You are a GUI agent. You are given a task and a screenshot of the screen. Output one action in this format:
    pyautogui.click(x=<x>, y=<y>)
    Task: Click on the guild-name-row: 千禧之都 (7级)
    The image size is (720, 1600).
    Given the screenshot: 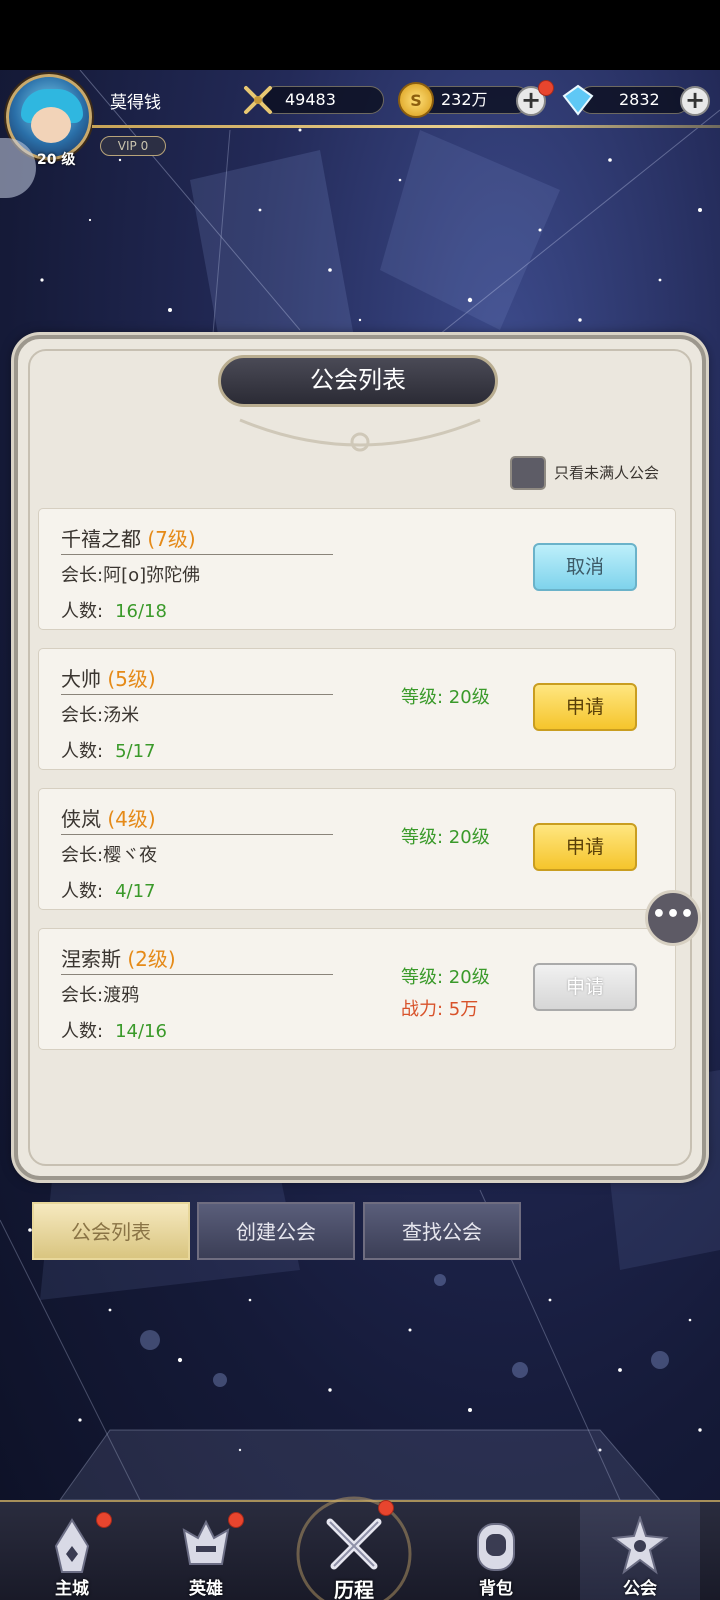 What is the action you would take?
    pyautogui.click(x=128, y=537)
    